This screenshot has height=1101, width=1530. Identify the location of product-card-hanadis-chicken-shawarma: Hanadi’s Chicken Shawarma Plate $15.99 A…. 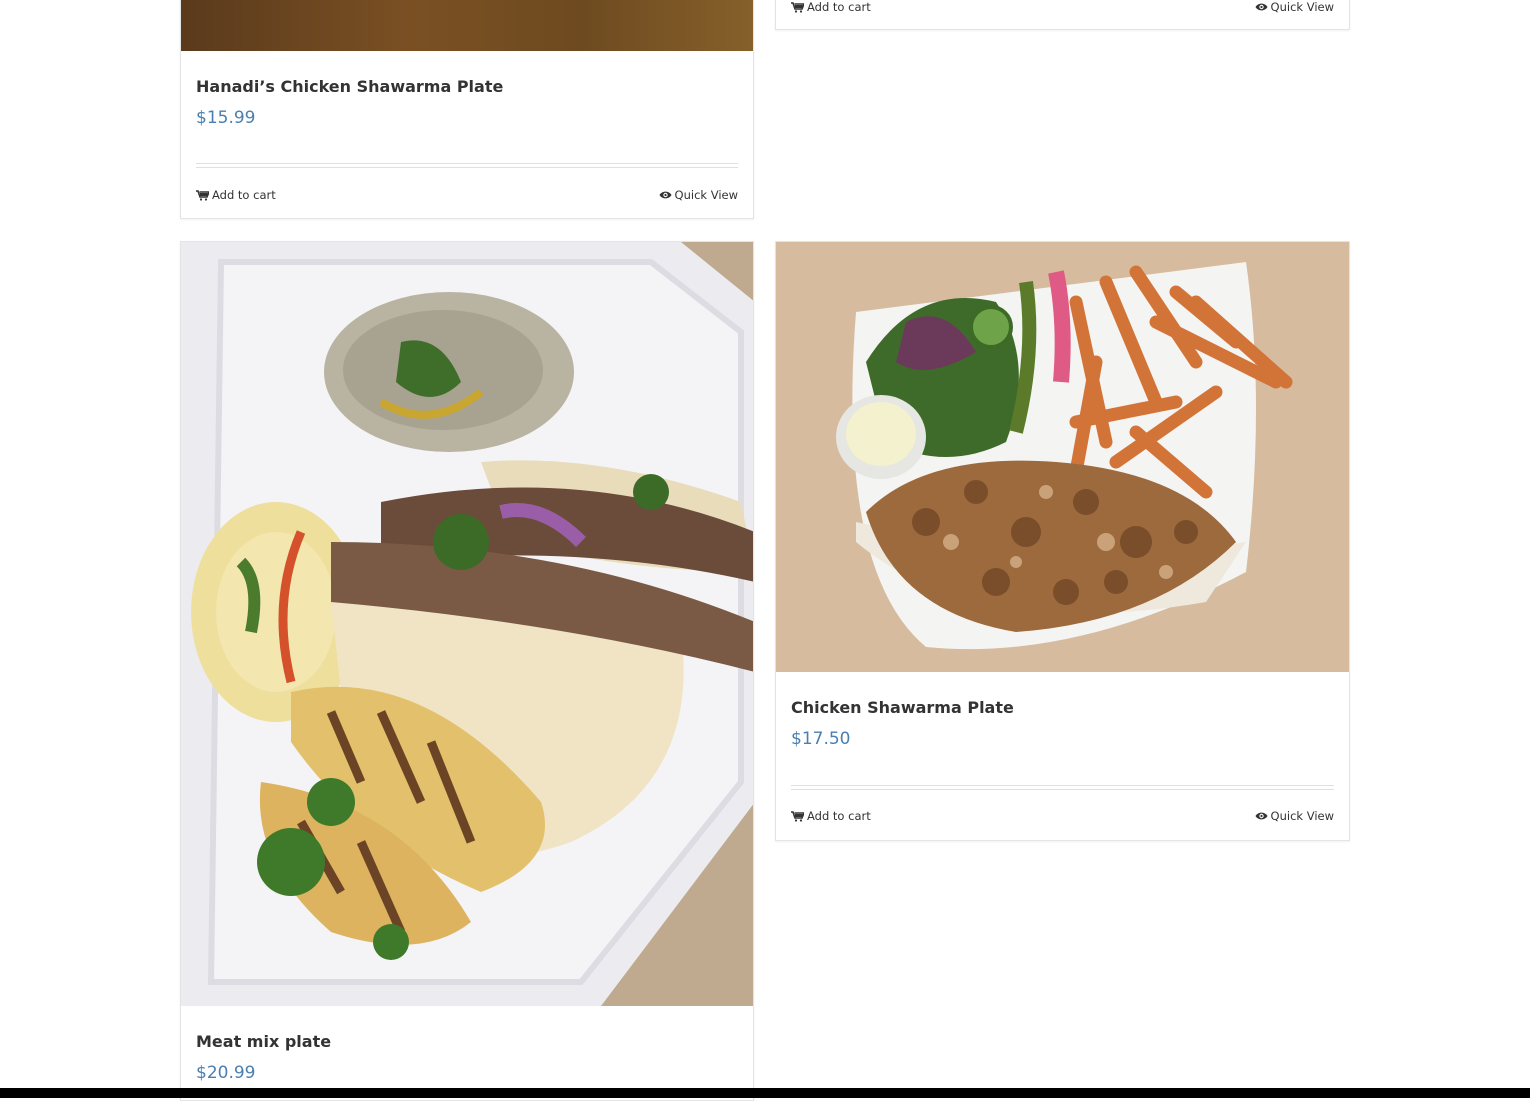
(467, 109).